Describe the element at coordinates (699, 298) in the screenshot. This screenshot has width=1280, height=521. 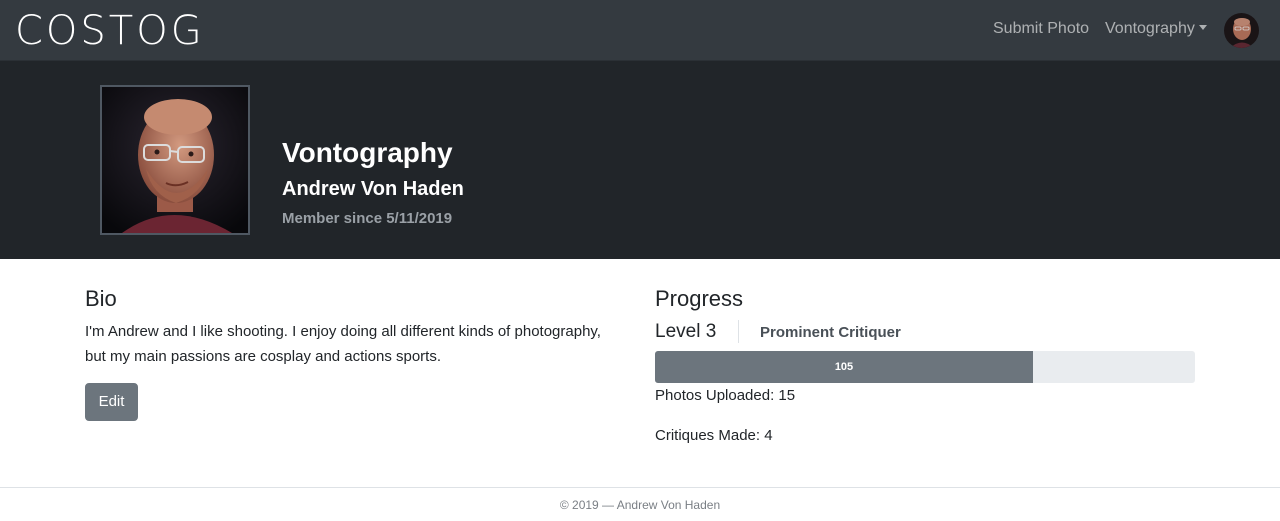
I see `progress-title: Progress` at that location.